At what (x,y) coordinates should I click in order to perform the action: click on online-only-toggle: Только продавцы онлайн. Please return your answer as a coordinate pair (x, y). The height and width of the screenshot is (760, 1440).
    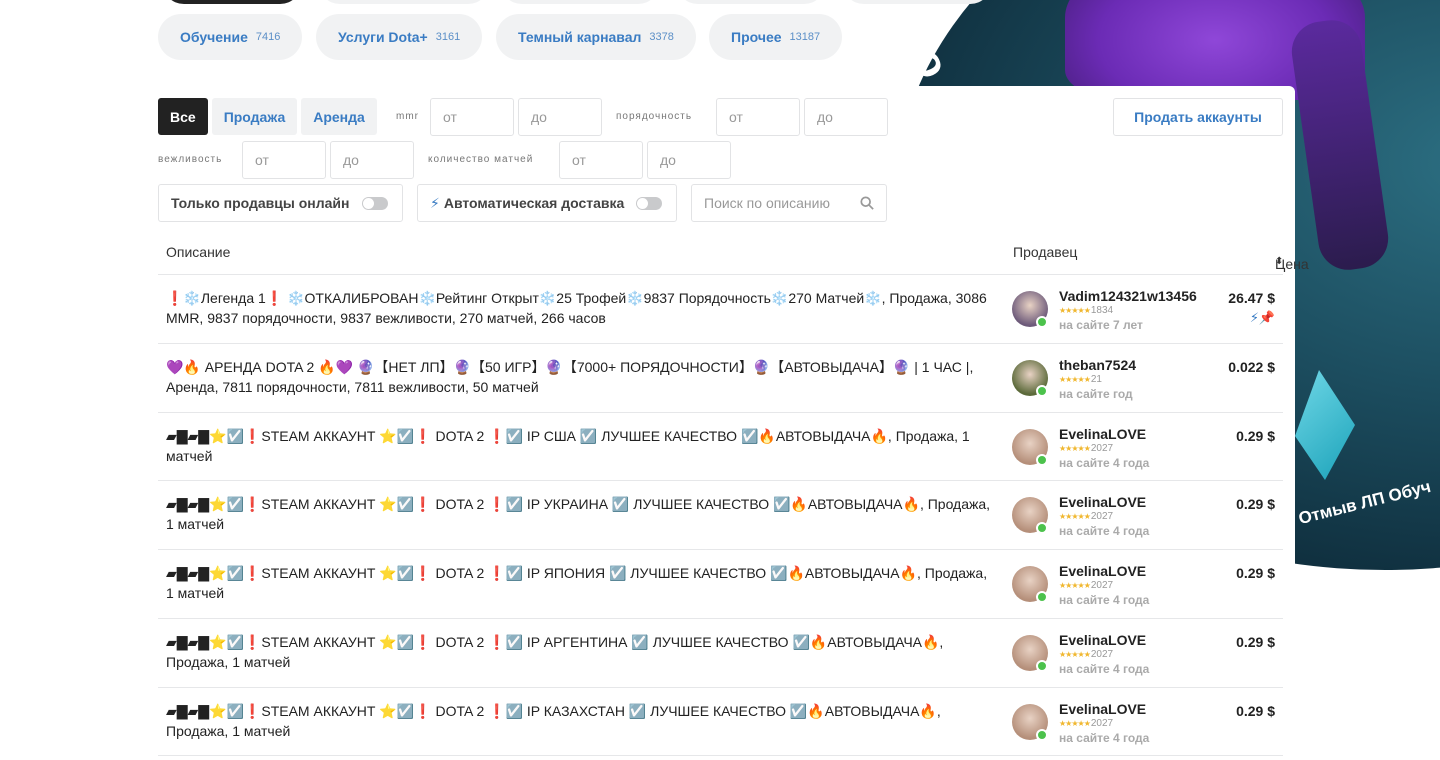
    Looking at the image, I should click on (280, 203).